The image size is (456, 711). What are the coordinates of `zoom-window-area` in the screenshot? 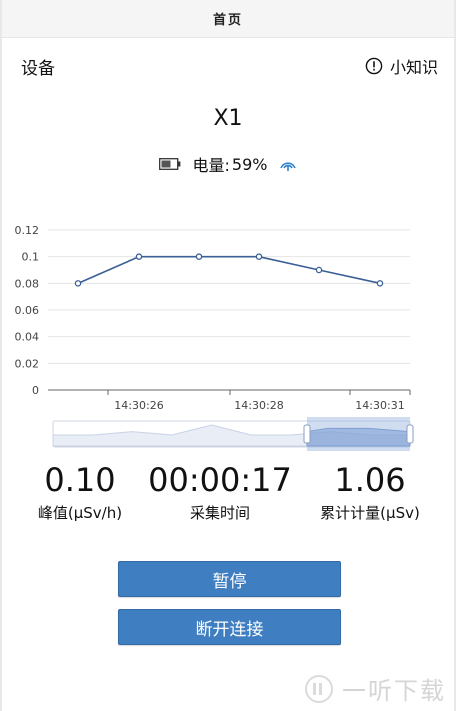 It's located at (358, 437).